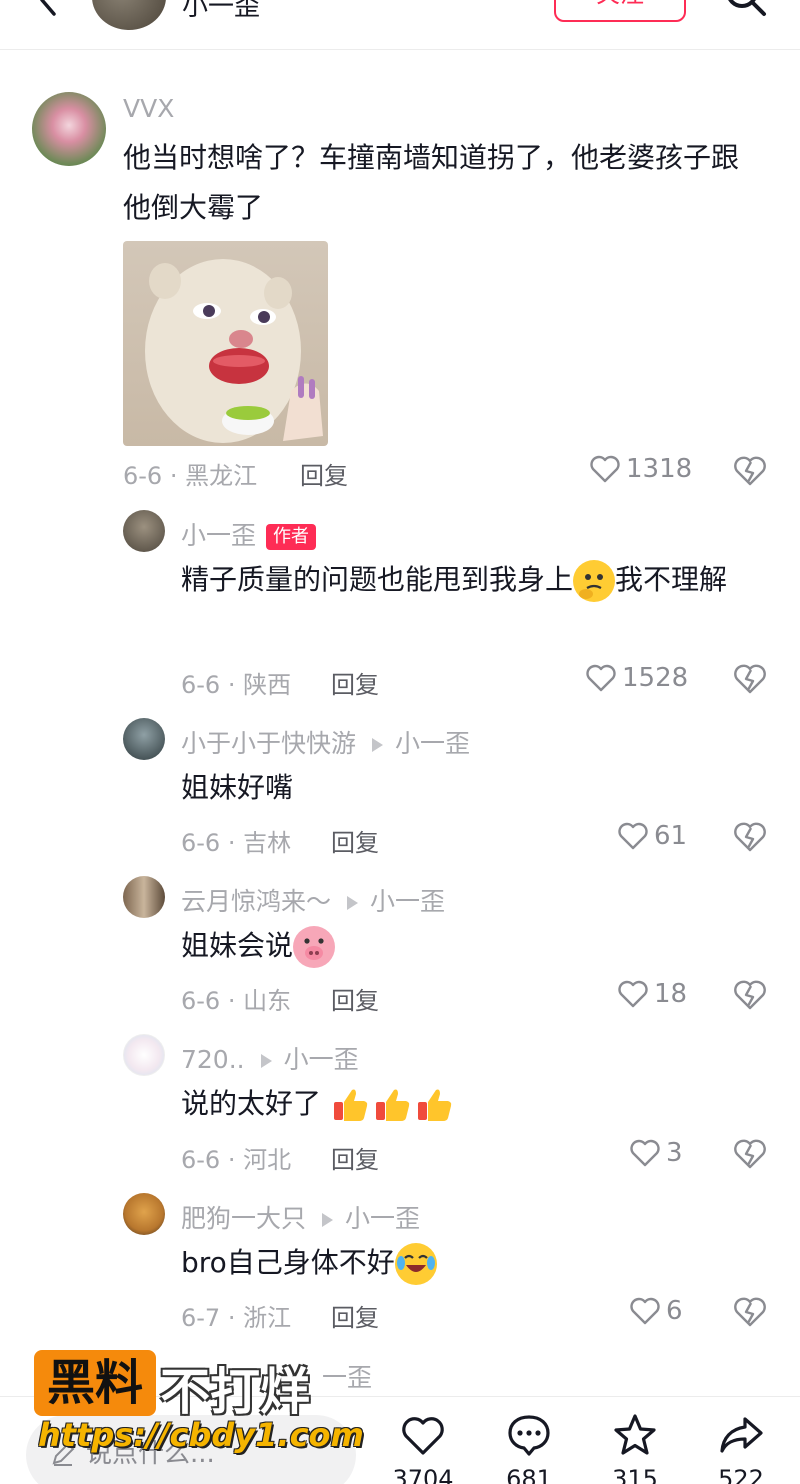 This screenshot has width=800, height=1484. Describe the element at coordinates (236, 1001) in the screenshot. I see `reply-date-location: 6-6 · 山东` at that location.